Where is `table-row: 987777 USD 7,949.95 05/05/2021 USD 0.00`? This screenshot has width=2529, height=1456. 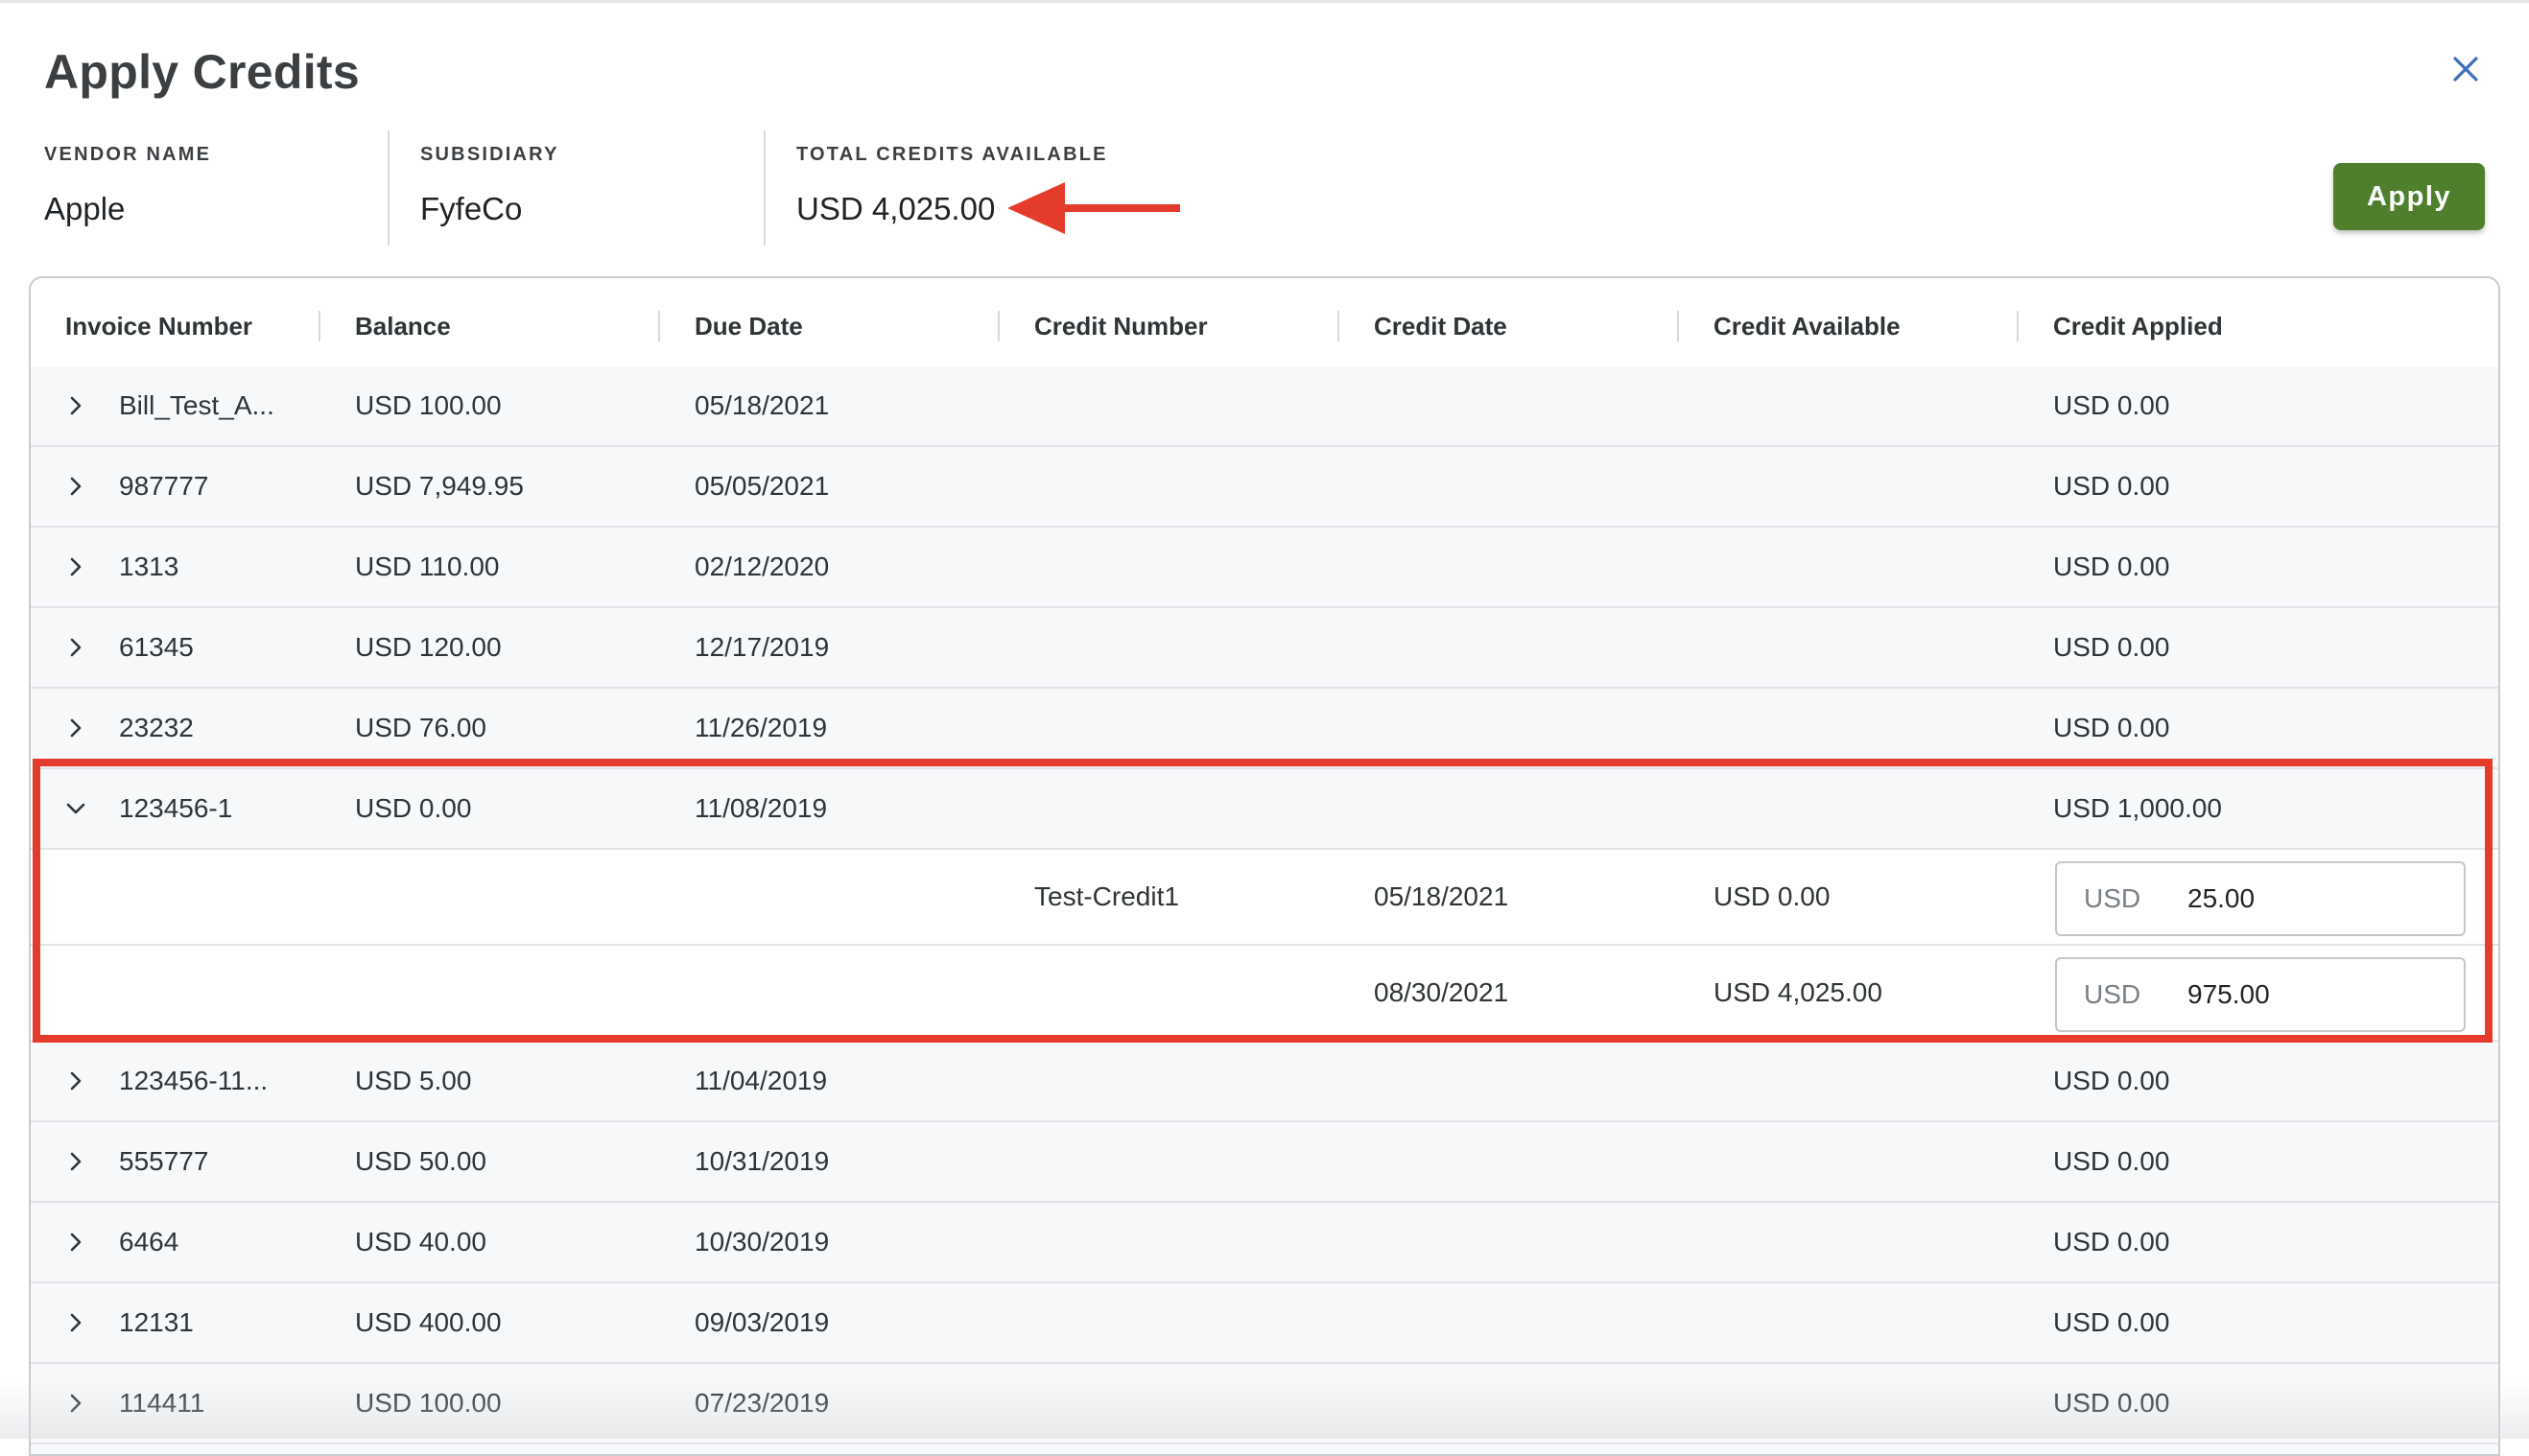 table-row: 987777 USD 7,949.95 05/05/2021 USD 0.00 is located at coordinates (1264, 488).